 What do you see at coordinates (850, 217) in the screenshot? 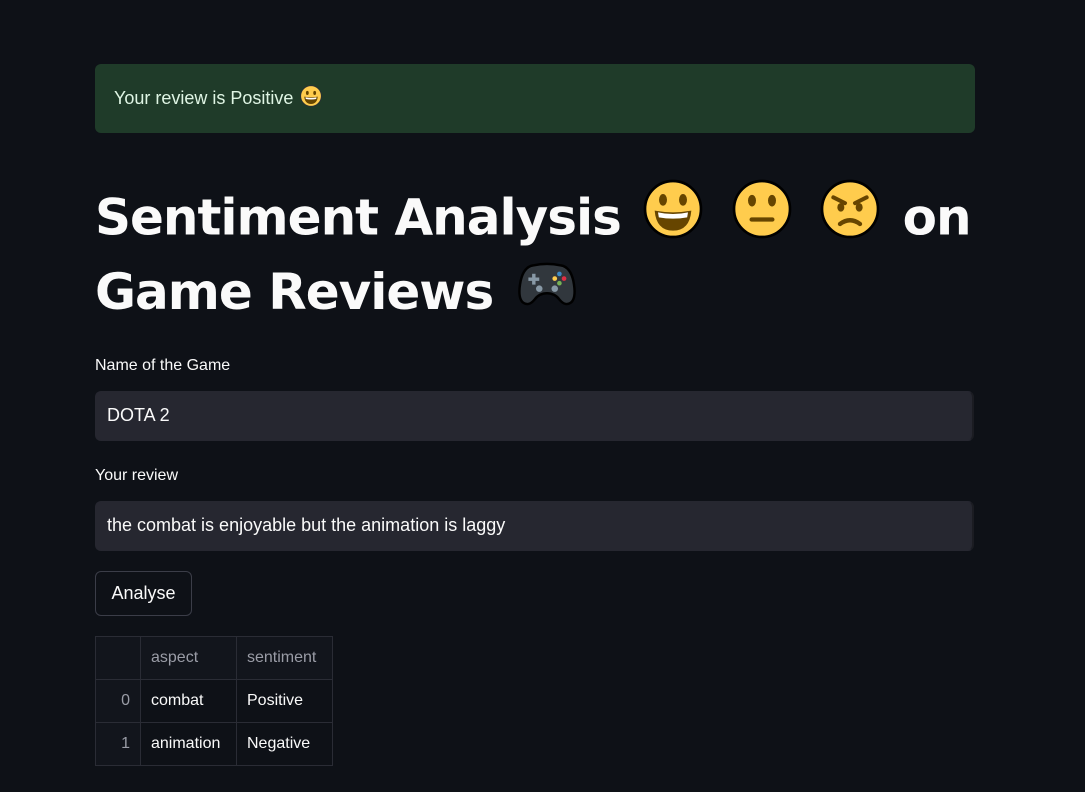
I see `angry-face-icon` at bounding box center [850, 217].